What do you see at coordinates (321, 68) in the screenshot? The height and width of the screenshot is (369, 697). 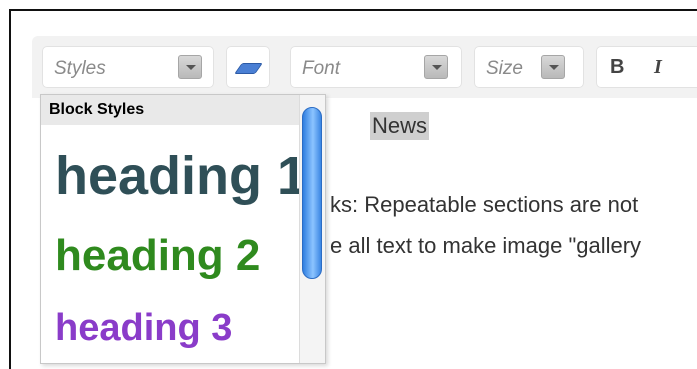 I see `font-combo-label: Font` at bounding box center [321, 68].